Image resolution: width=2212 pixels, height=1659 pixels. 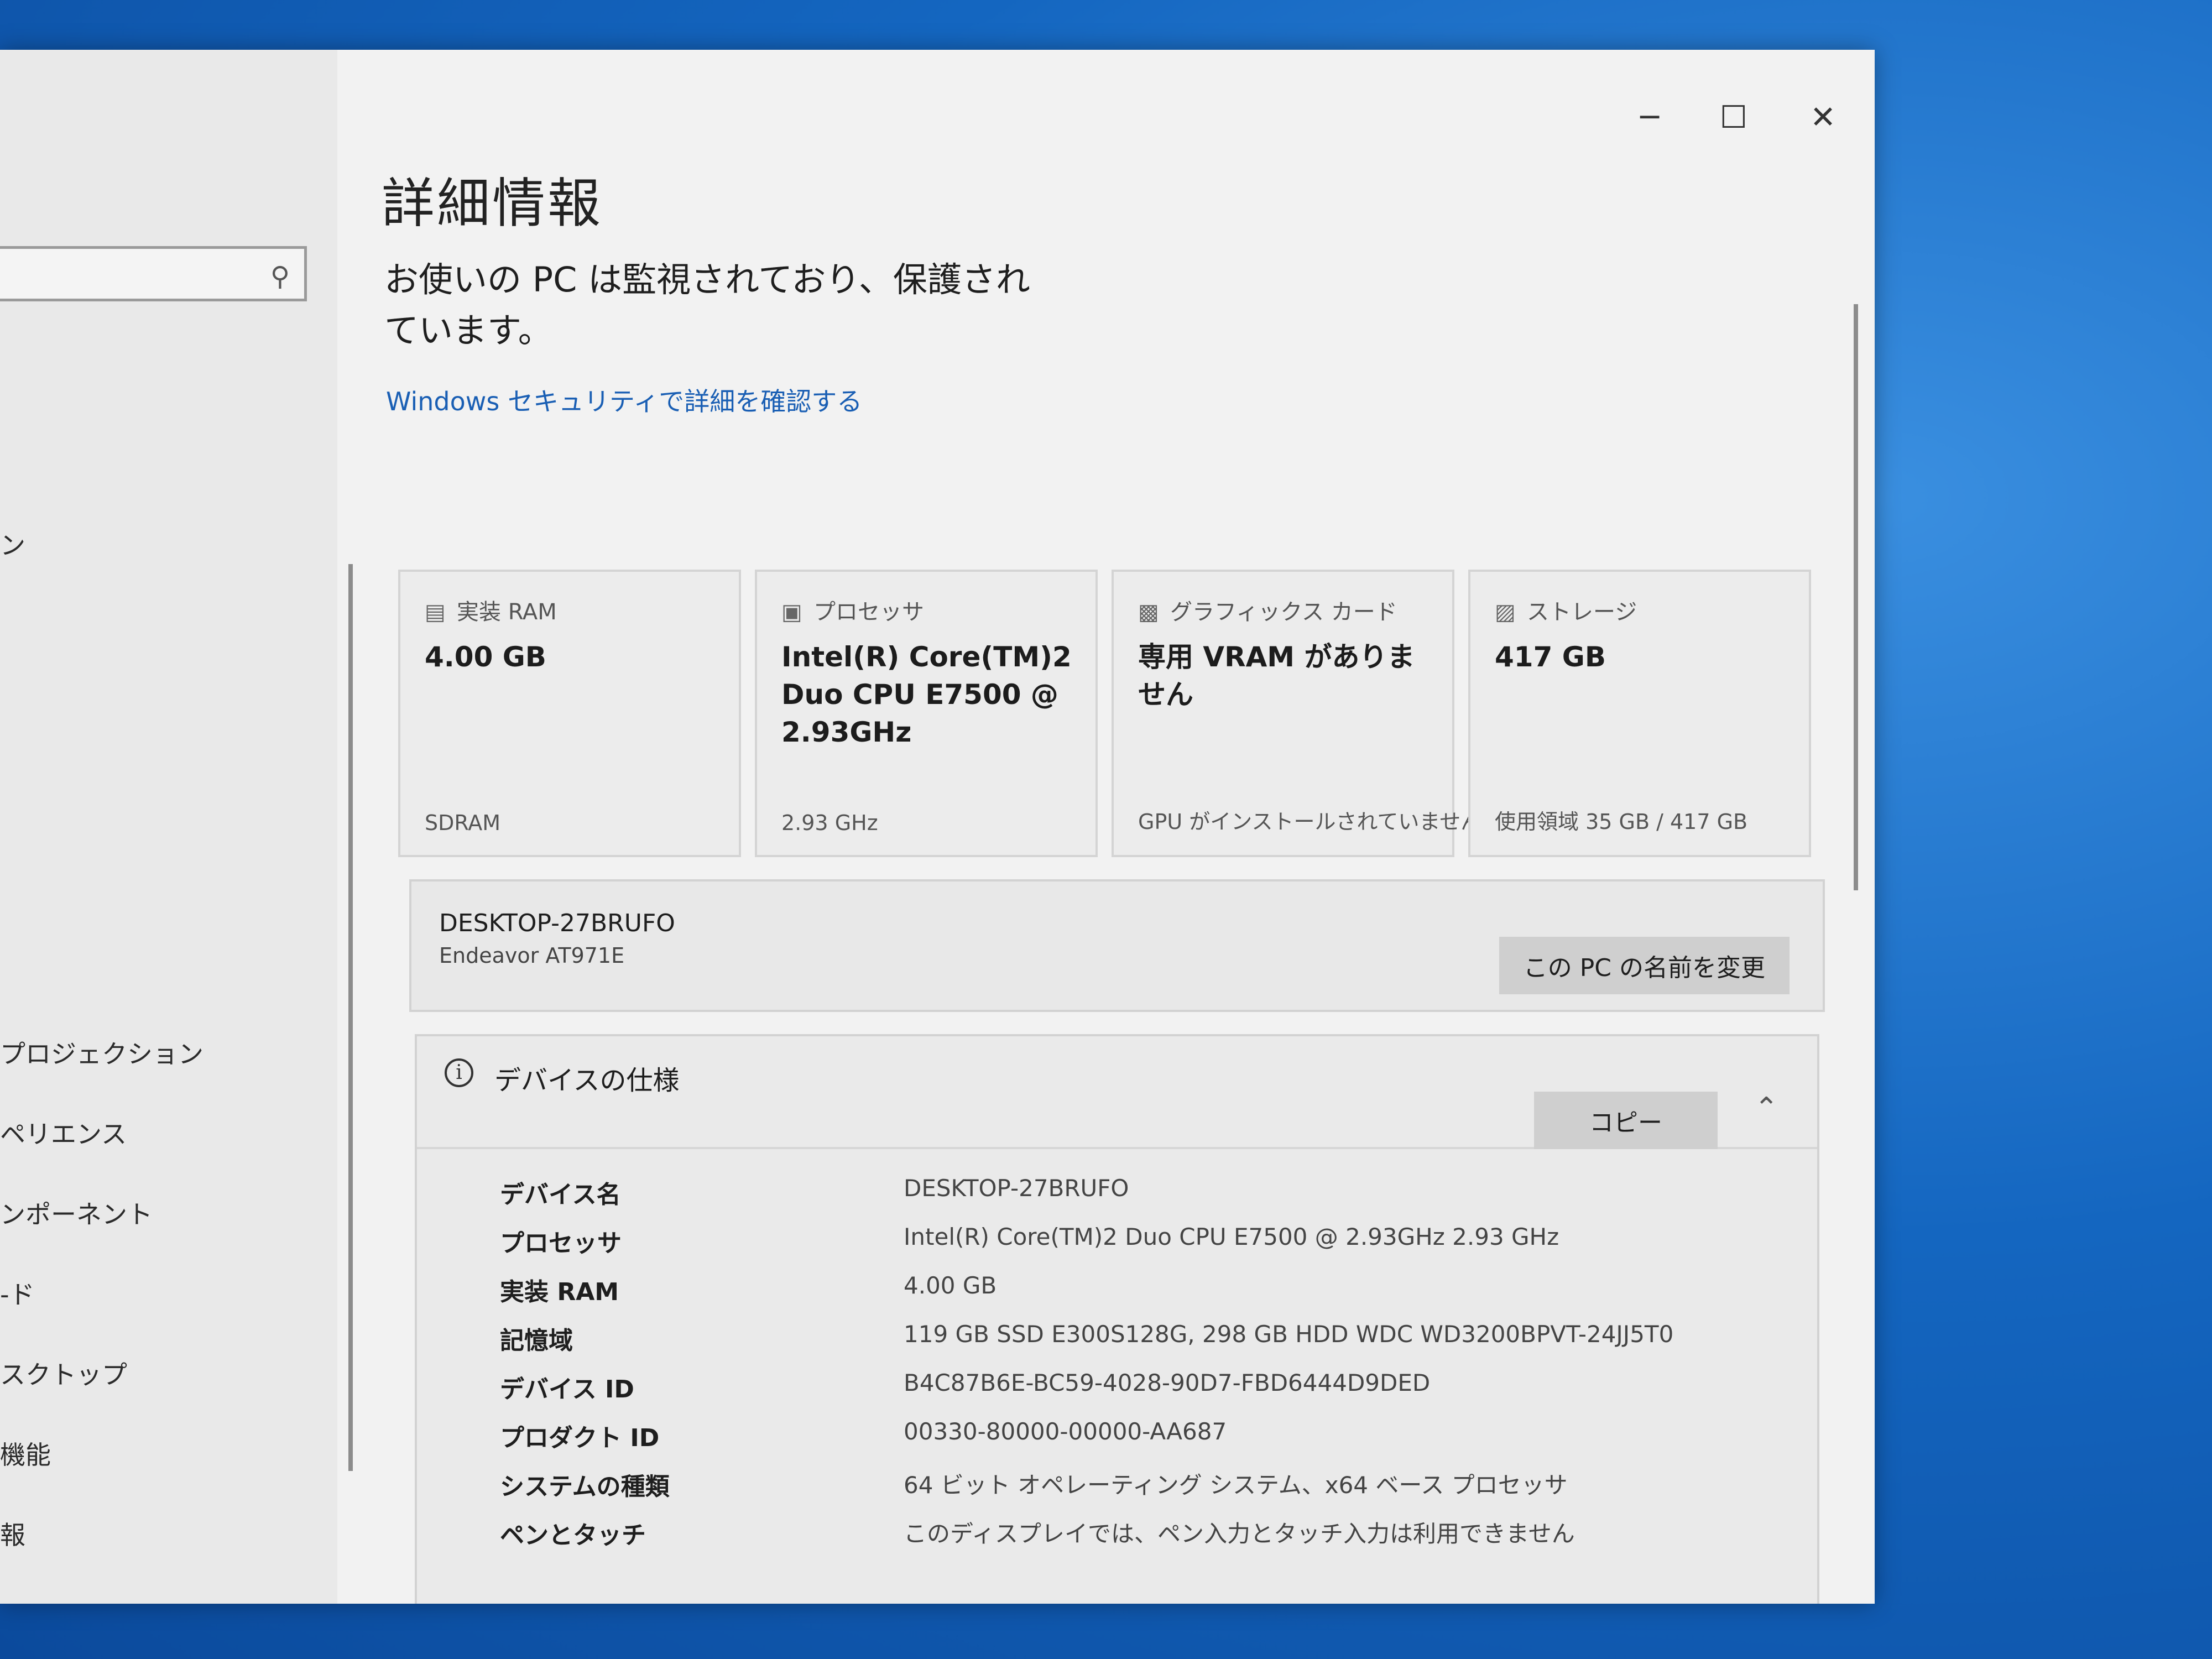 I want to click on spec-value: 4.00 GB, so click(x=951, y=1286).